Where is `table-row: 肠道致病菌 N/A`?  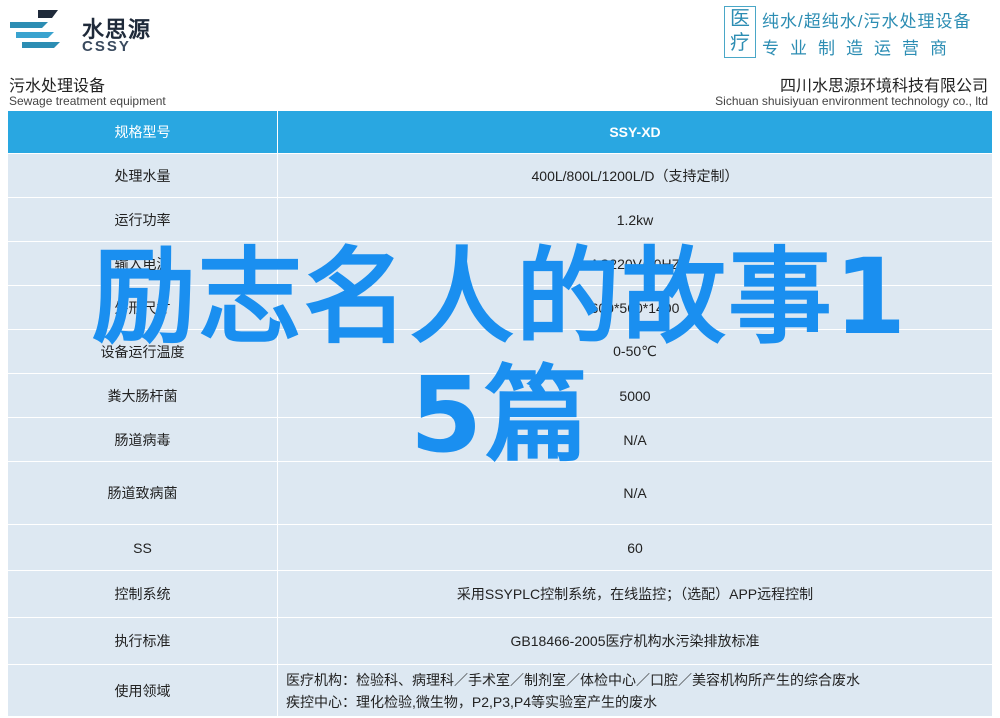 table-row: 肠道致病菌 N/A is located at coordinates (500, 493).